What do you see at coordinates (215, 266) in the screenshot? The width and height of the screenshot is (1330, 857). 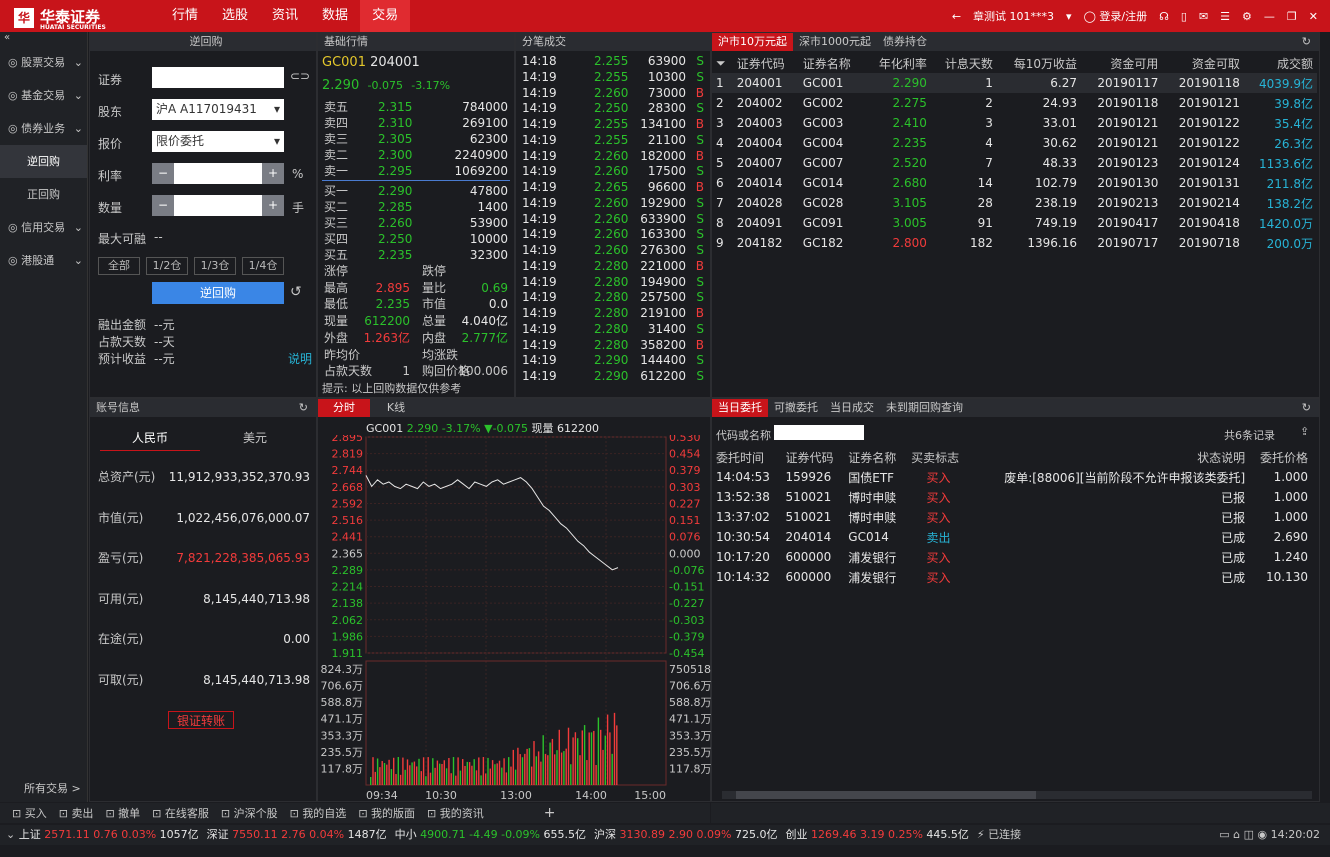 I see `qty-preset-button: 1/3仓` at bounding box center [215, 266].